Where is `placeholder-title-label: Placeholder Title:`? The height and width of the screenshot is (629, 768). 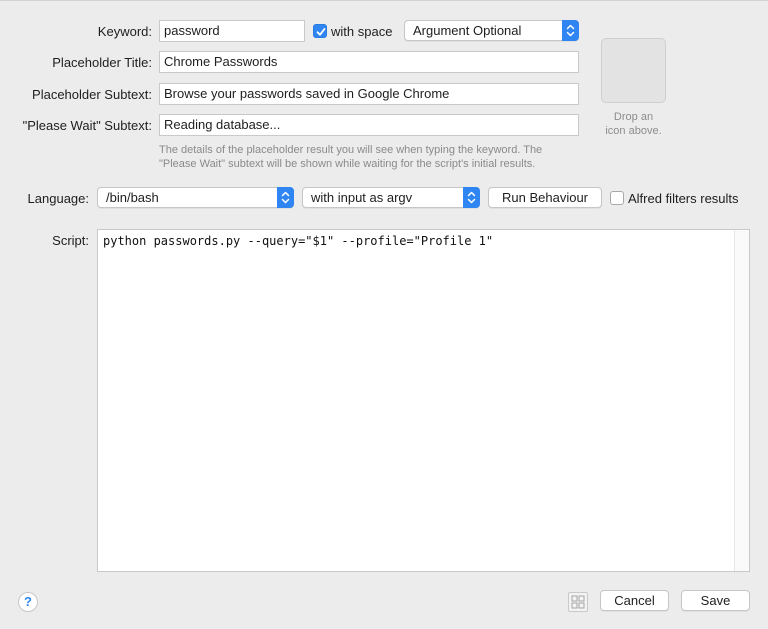 placeholder-title-label: Placeholder Title: is located at coordinates (102, 62).